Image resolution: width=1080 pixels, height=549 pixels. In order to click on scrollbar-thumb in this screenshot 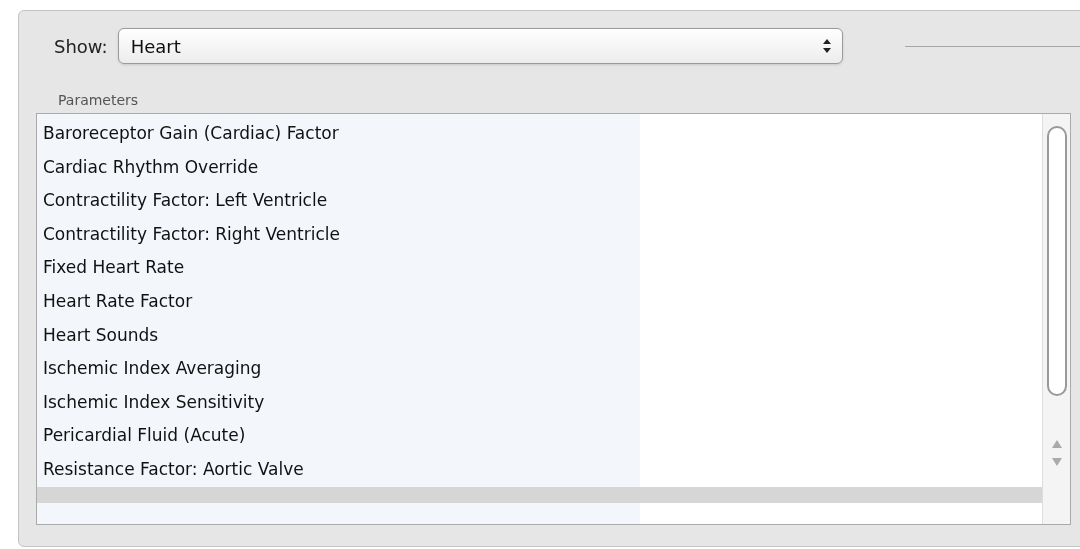, I will do `click(1056, 261)`.